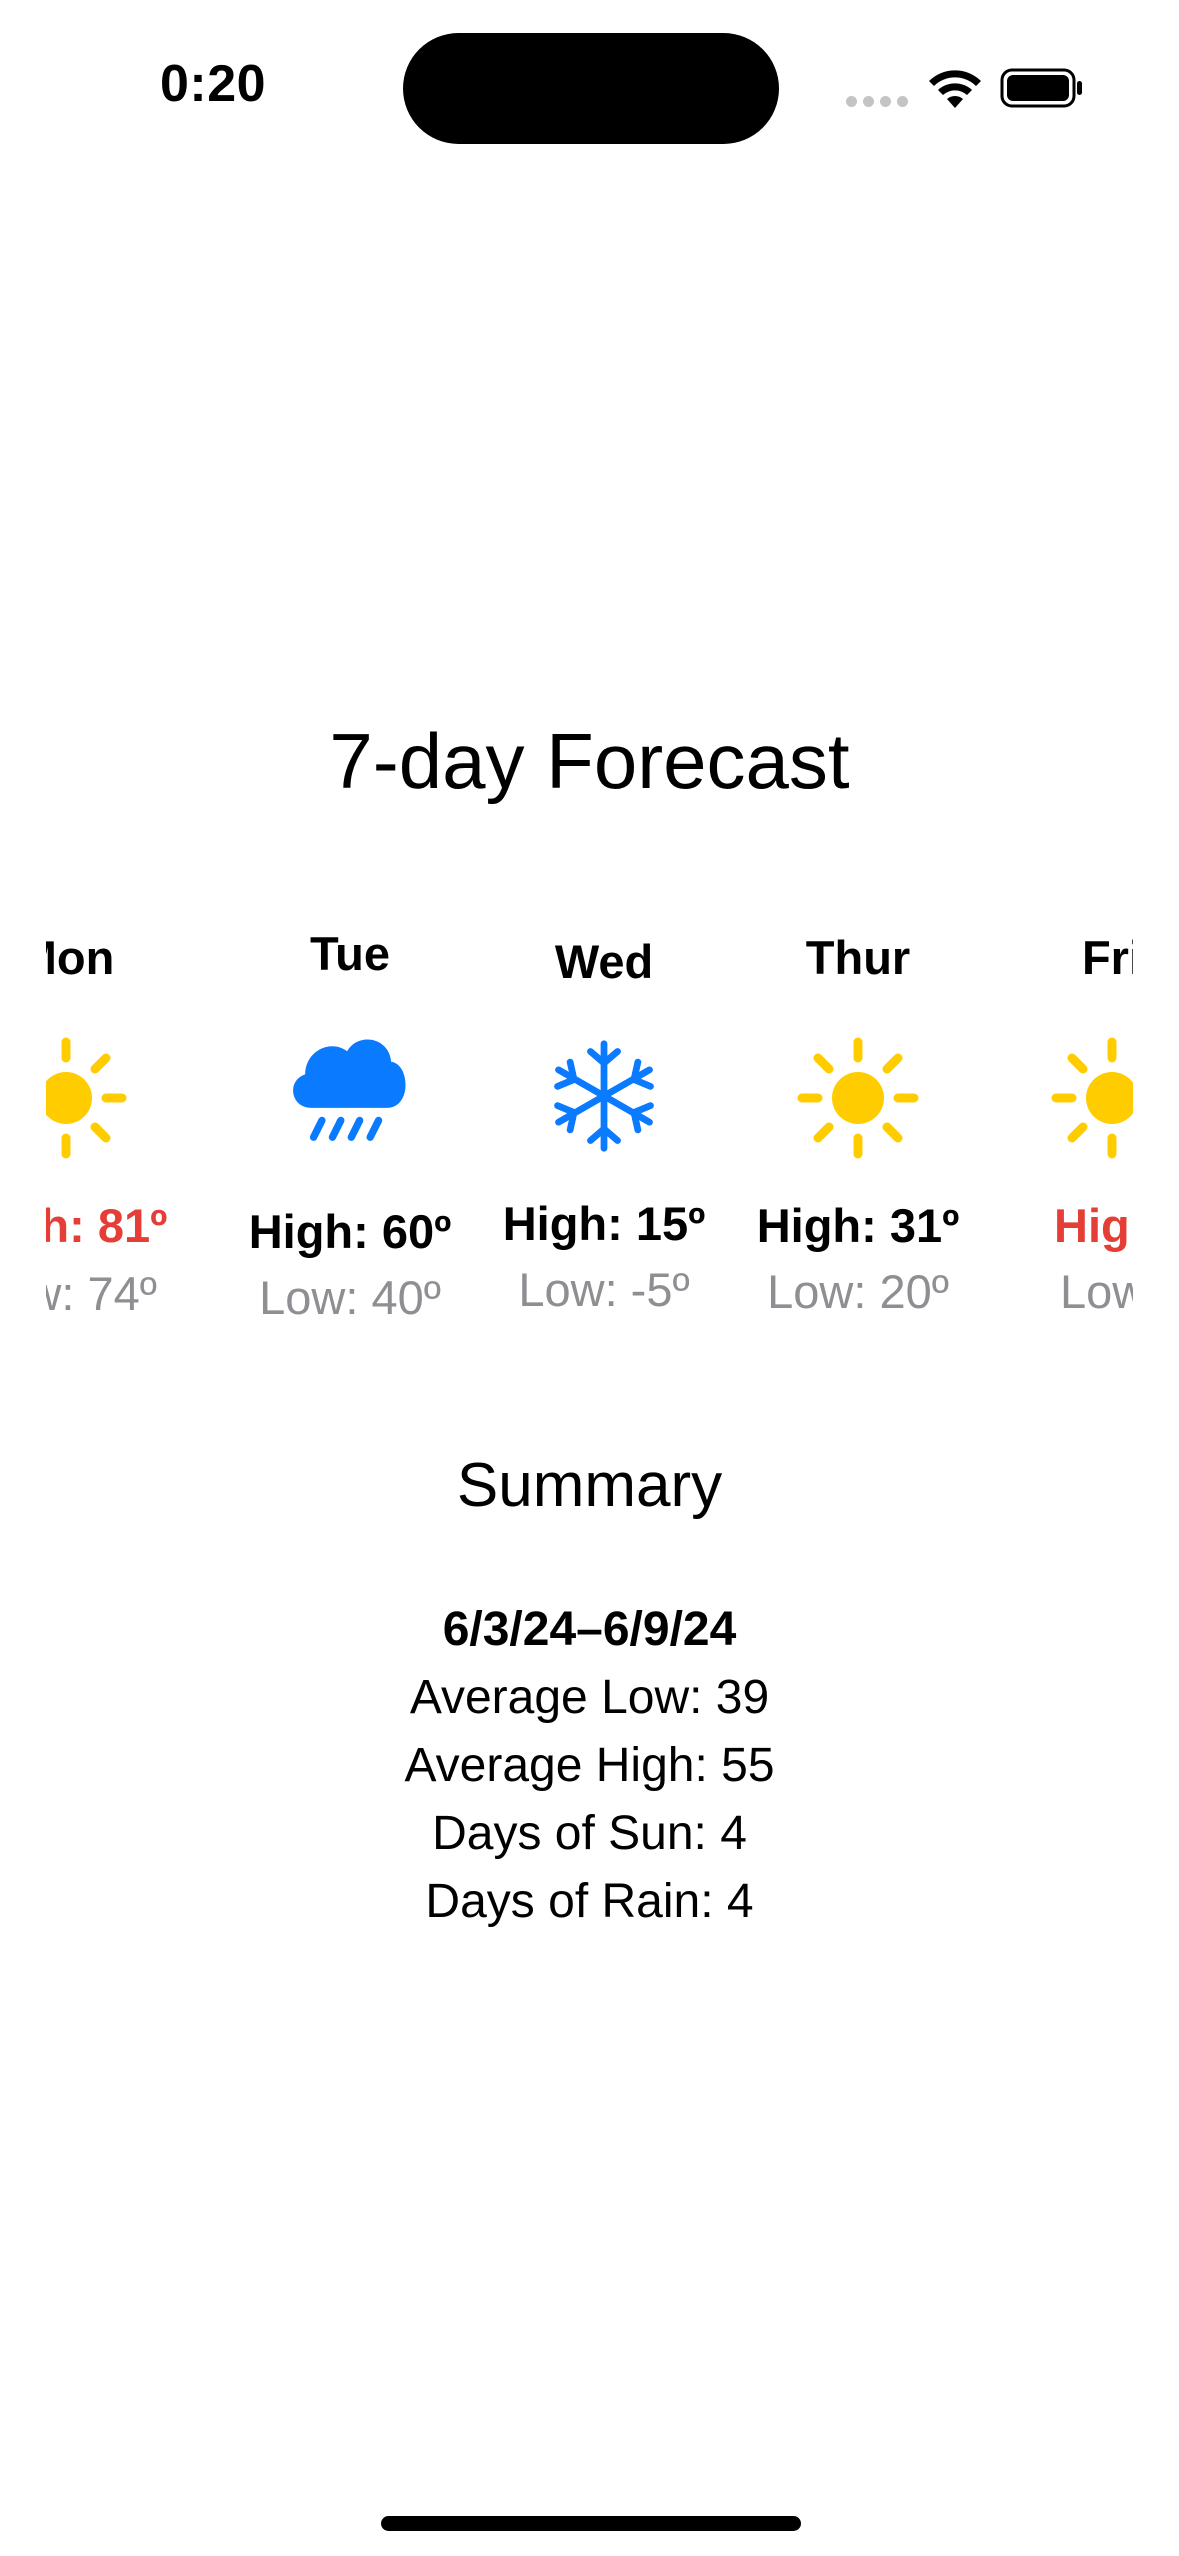  Describe the element at coordinates (349, 1090) in the screenshot. I see `rain-cloud-icon` at that location.